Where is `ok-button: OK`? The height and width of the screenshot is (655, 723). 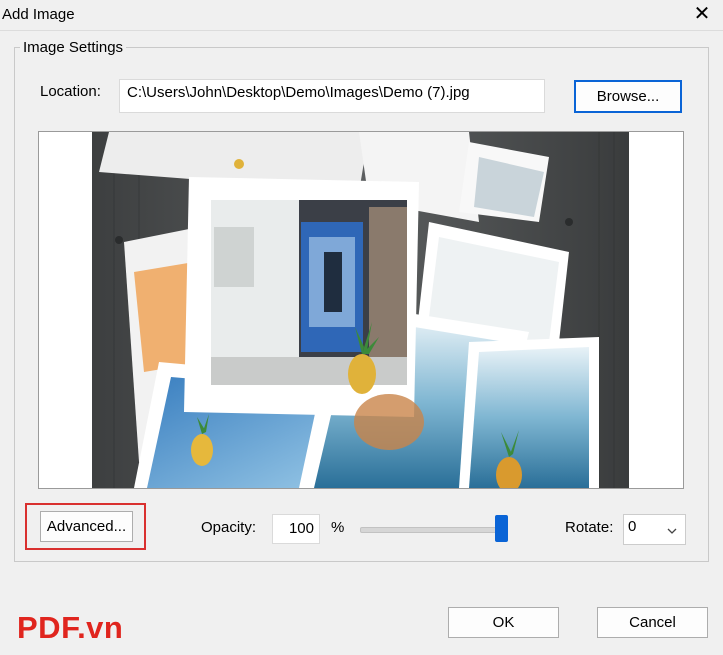 ok-button: OK is located at coordinates (503, 622).